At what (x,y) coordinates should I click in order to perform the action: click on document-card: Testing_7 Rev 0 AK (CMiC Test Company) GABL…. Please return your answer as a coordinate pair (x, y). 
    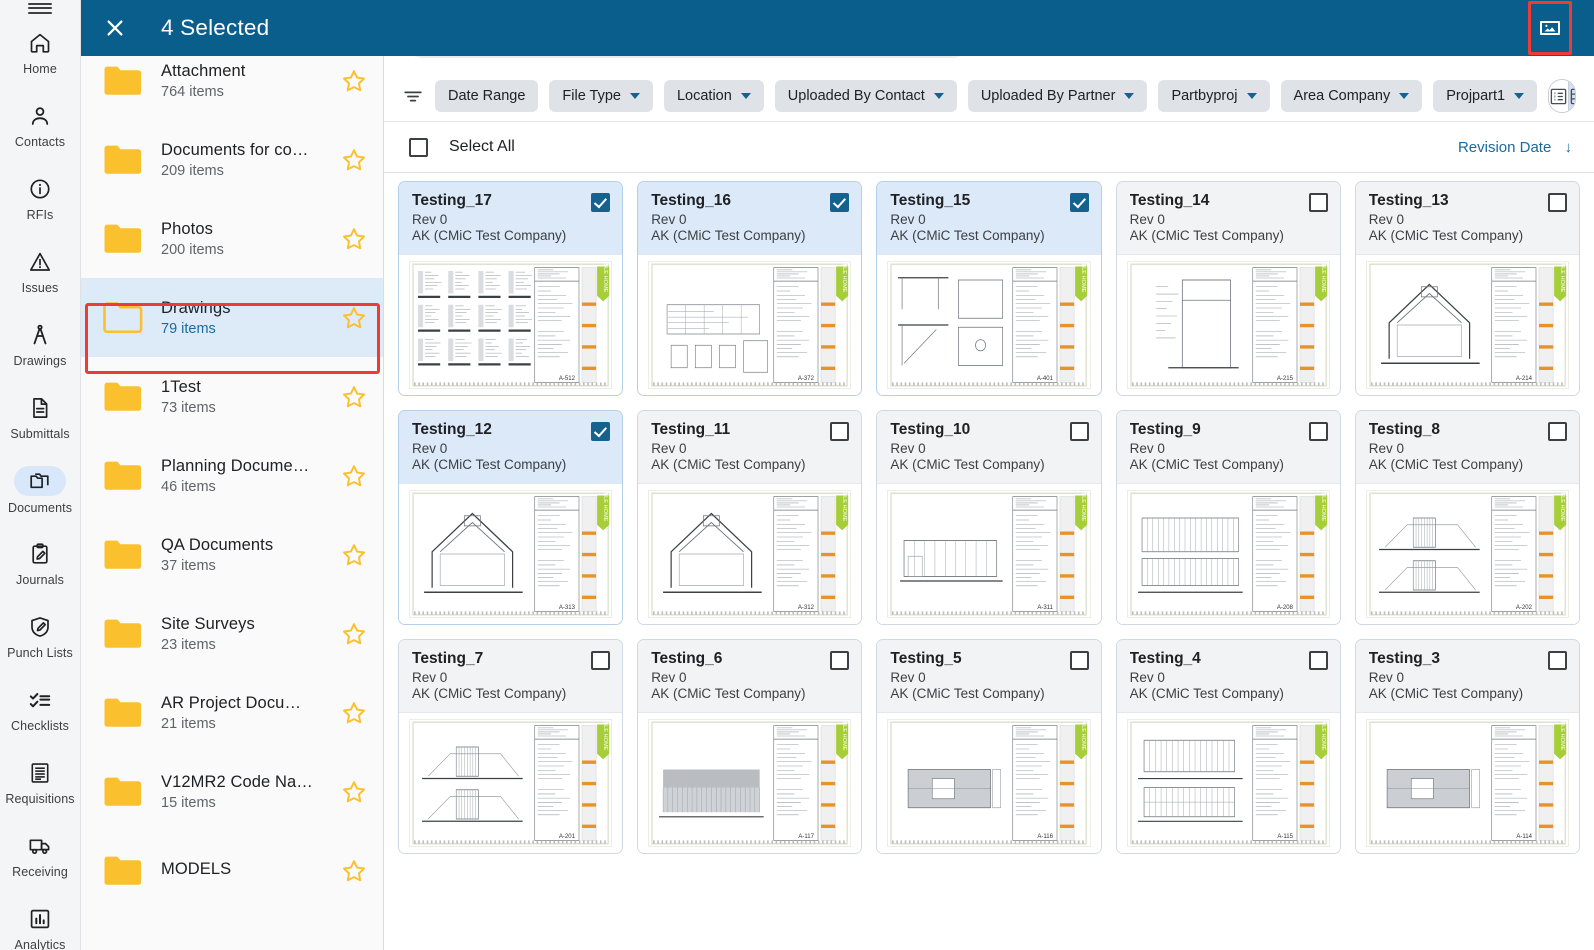
    Looking at the image, I should click on (511, 746).